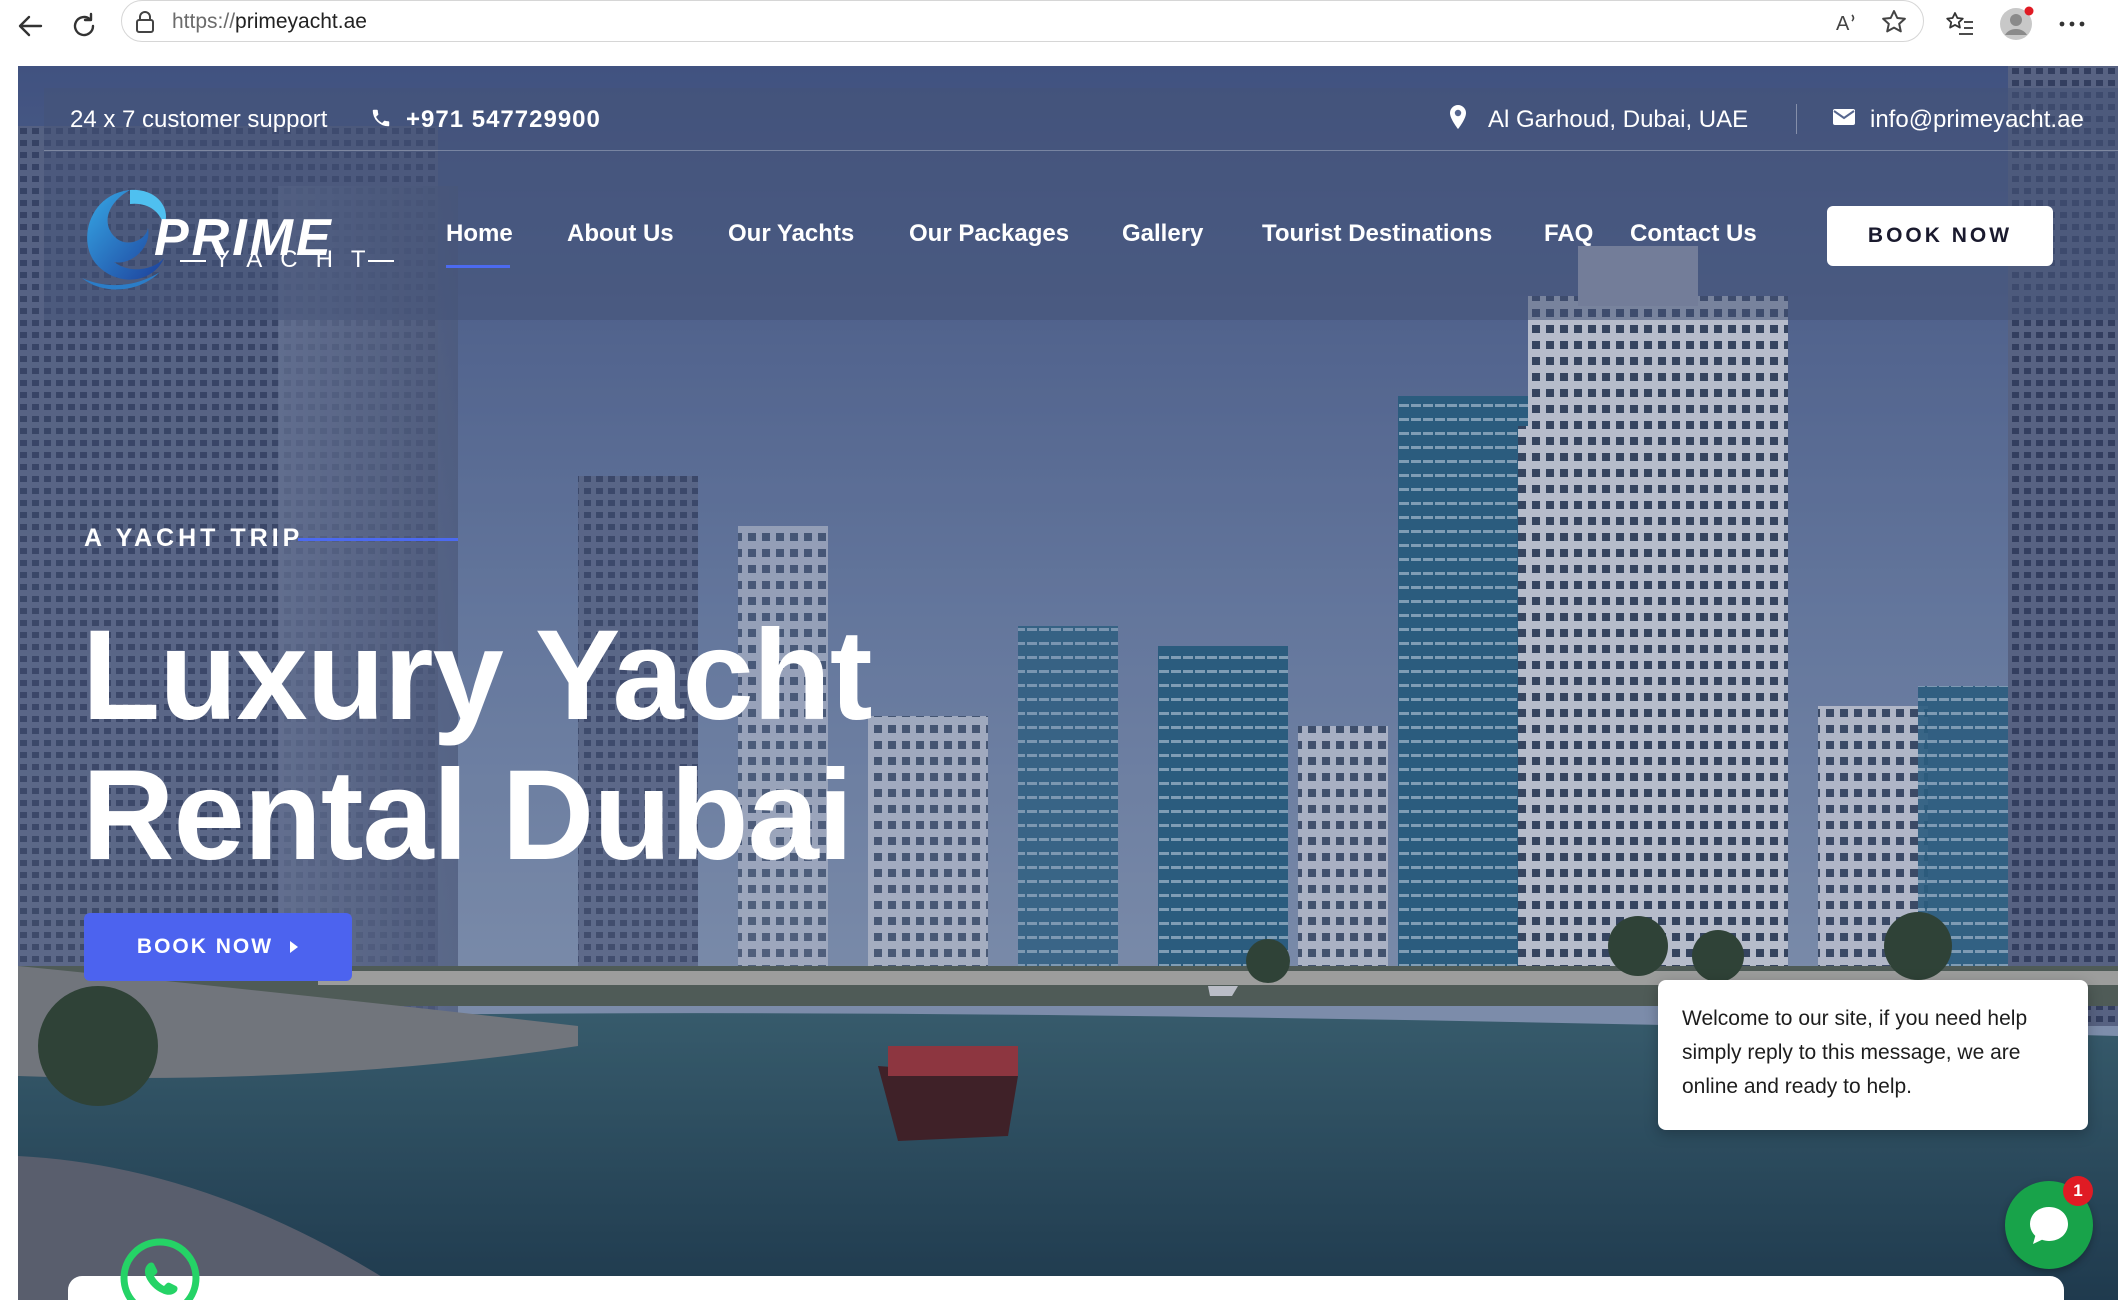 Image resolution: width=2118 pixels, height=1300 pixels. I want to click on nav-home: Home, so click(479, 234).